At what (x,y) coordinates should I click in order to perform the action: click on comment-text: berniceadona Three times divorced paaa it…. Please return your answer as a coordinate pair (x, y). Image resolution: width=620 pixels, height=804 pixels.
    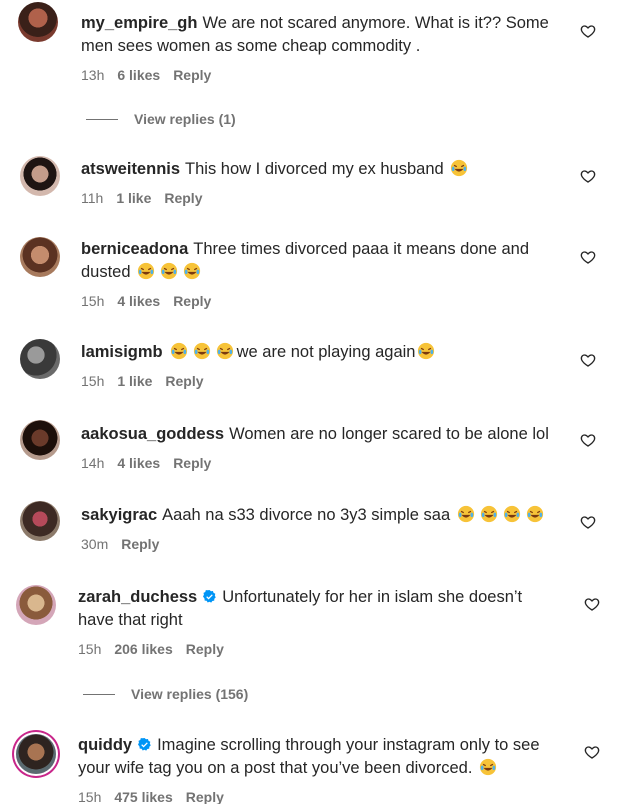
    Looking at the image, I should click on (321, 261).